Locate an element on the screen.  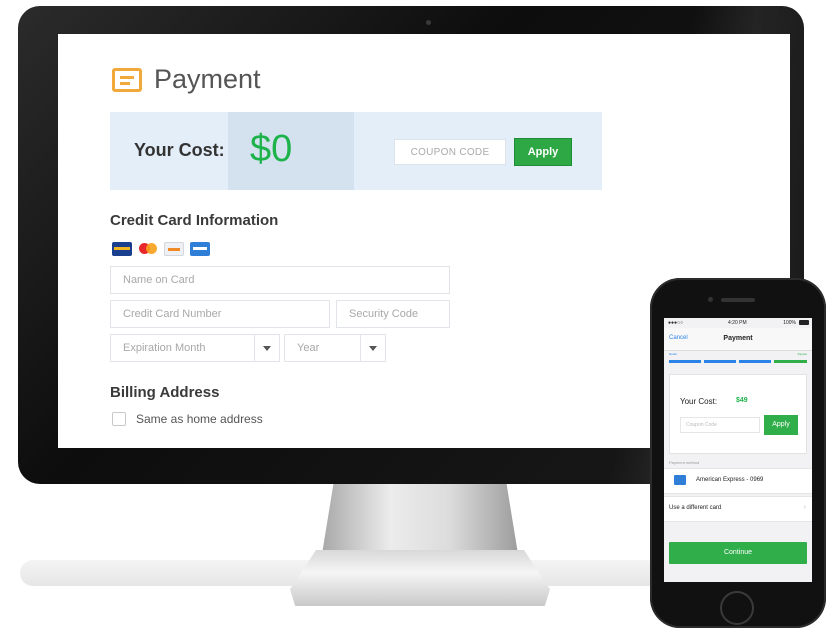
cost-value: $0 is located at coordinates (271, 149).